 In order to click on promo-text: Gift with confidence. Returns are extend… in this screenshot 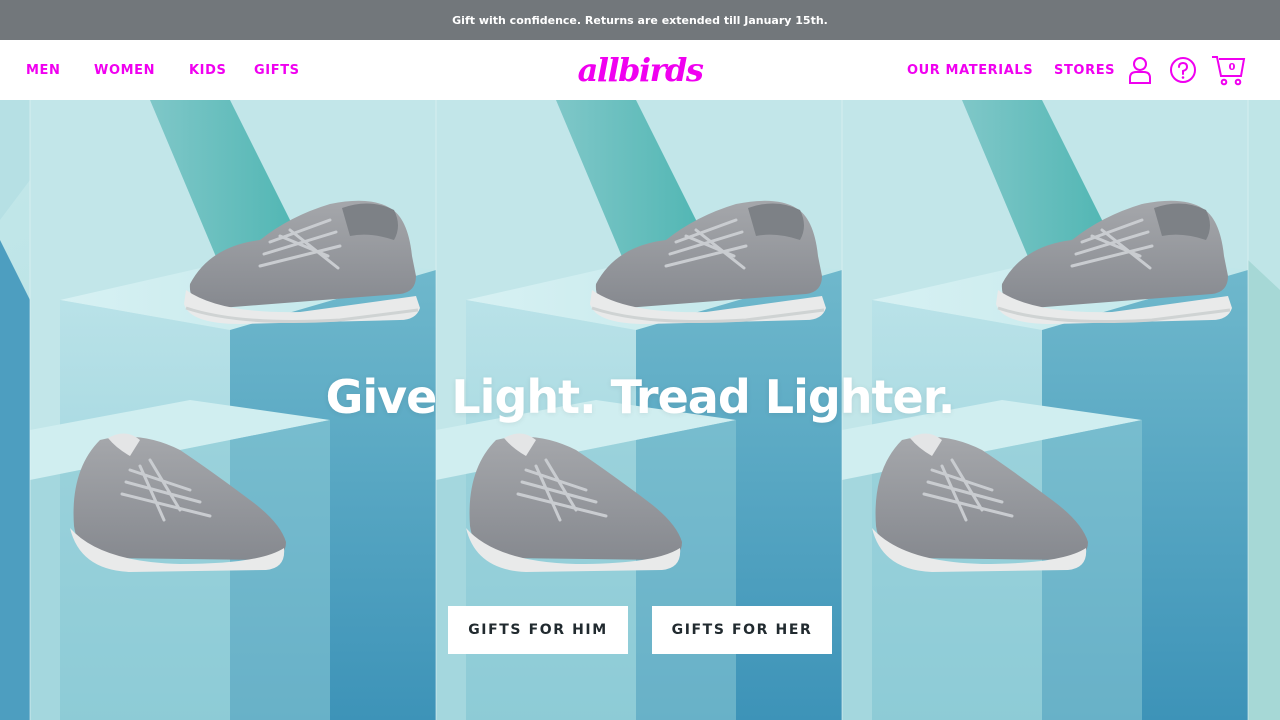, I will do `click(640, 20)`.